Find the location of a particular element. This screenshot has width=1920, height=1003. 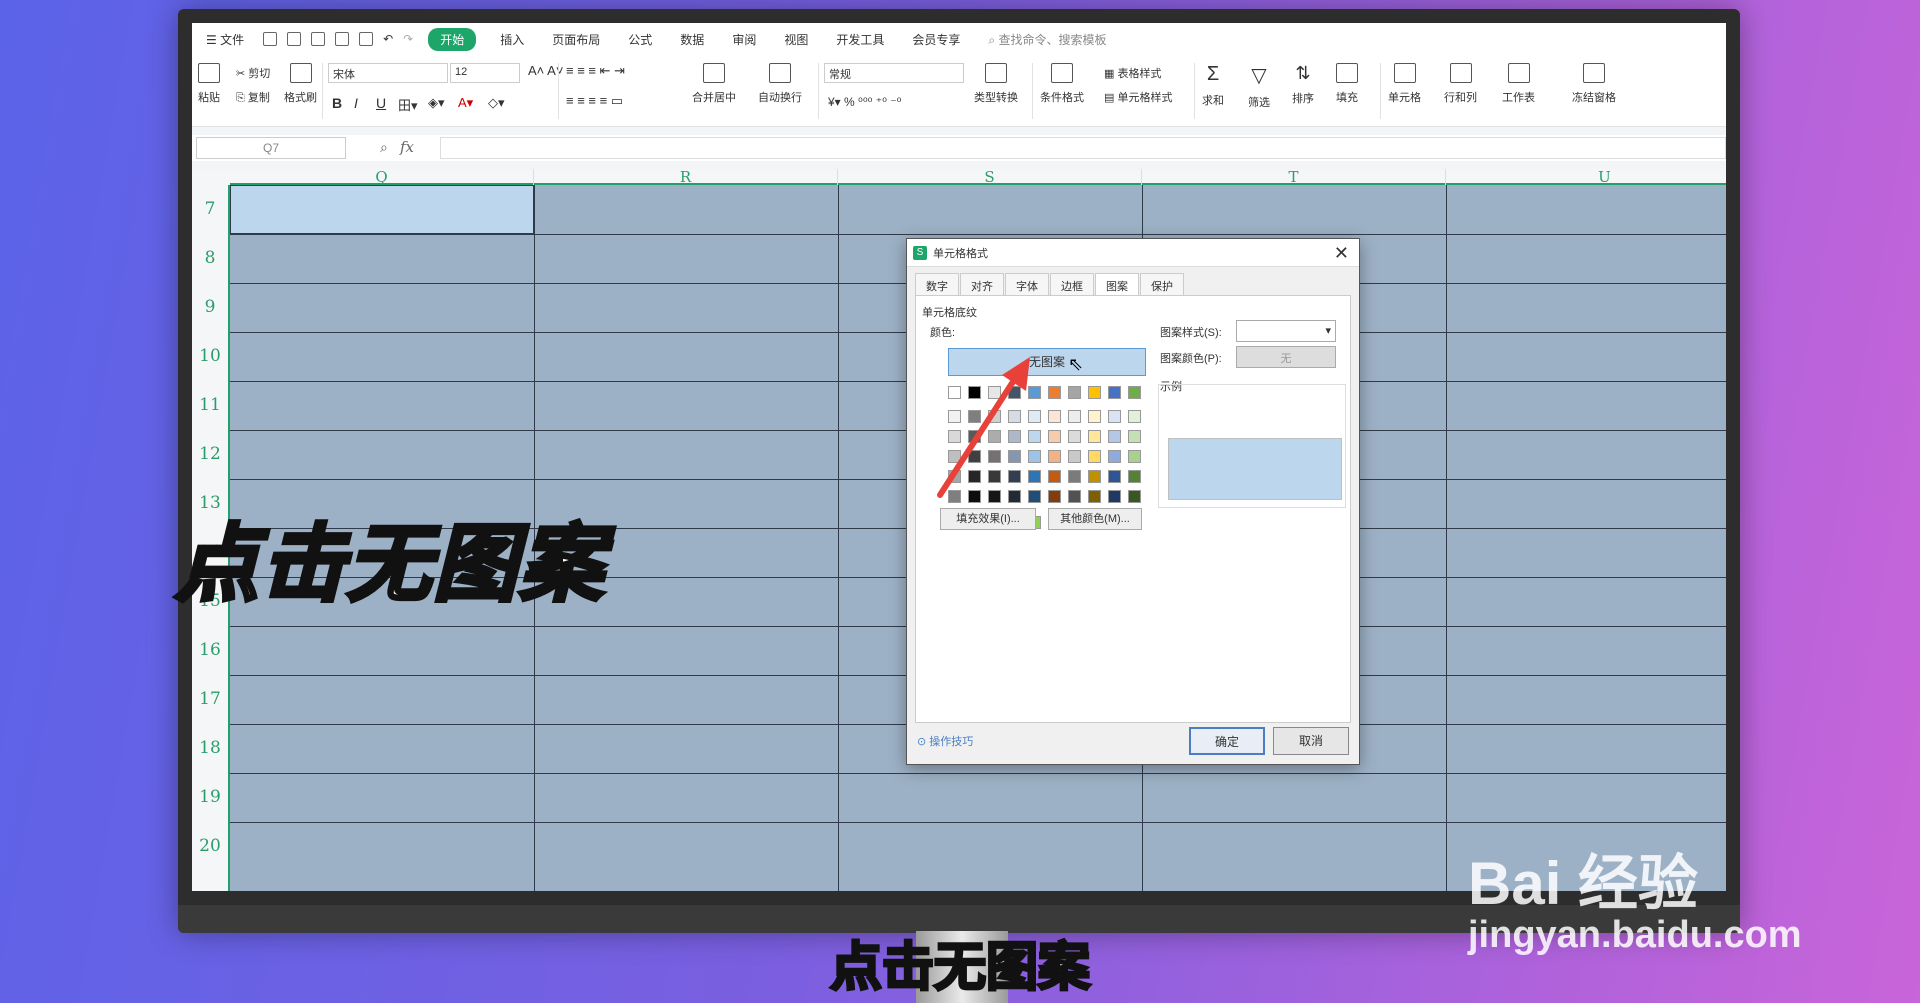

font-size-select: 12 is located at coordinates (485, 73).